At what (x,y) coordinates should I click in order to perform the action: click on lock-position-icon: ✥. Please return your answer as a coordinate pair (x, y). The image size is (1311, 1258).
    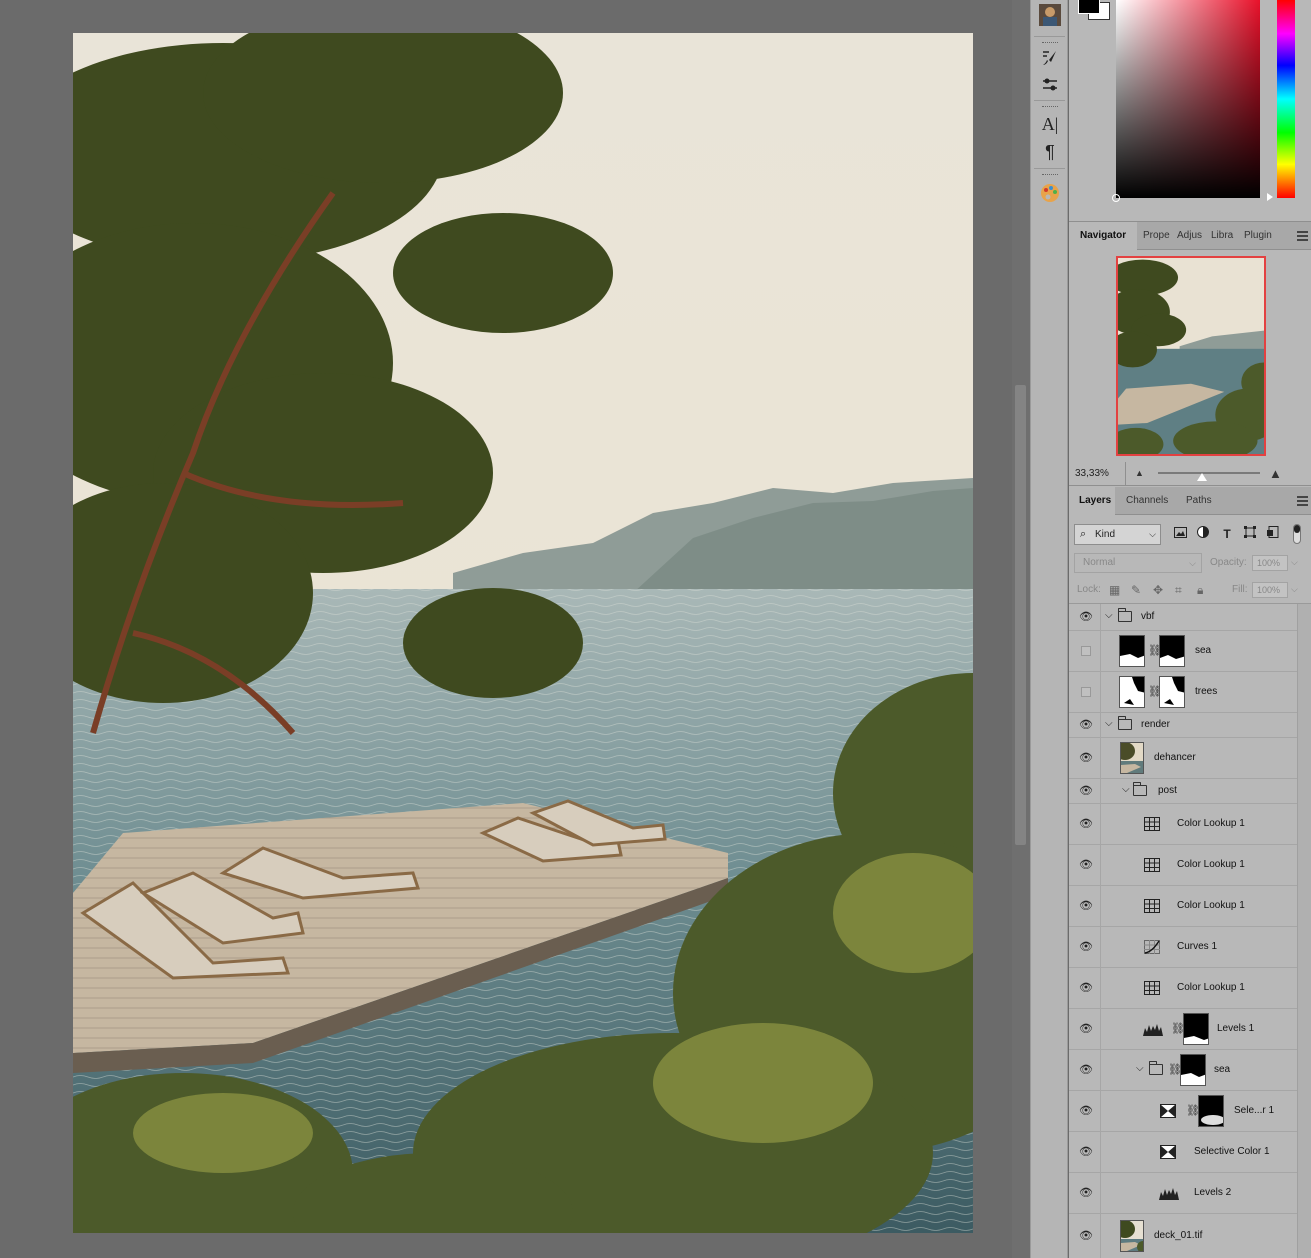
    Looking at the image, I should click on (1158, 590).